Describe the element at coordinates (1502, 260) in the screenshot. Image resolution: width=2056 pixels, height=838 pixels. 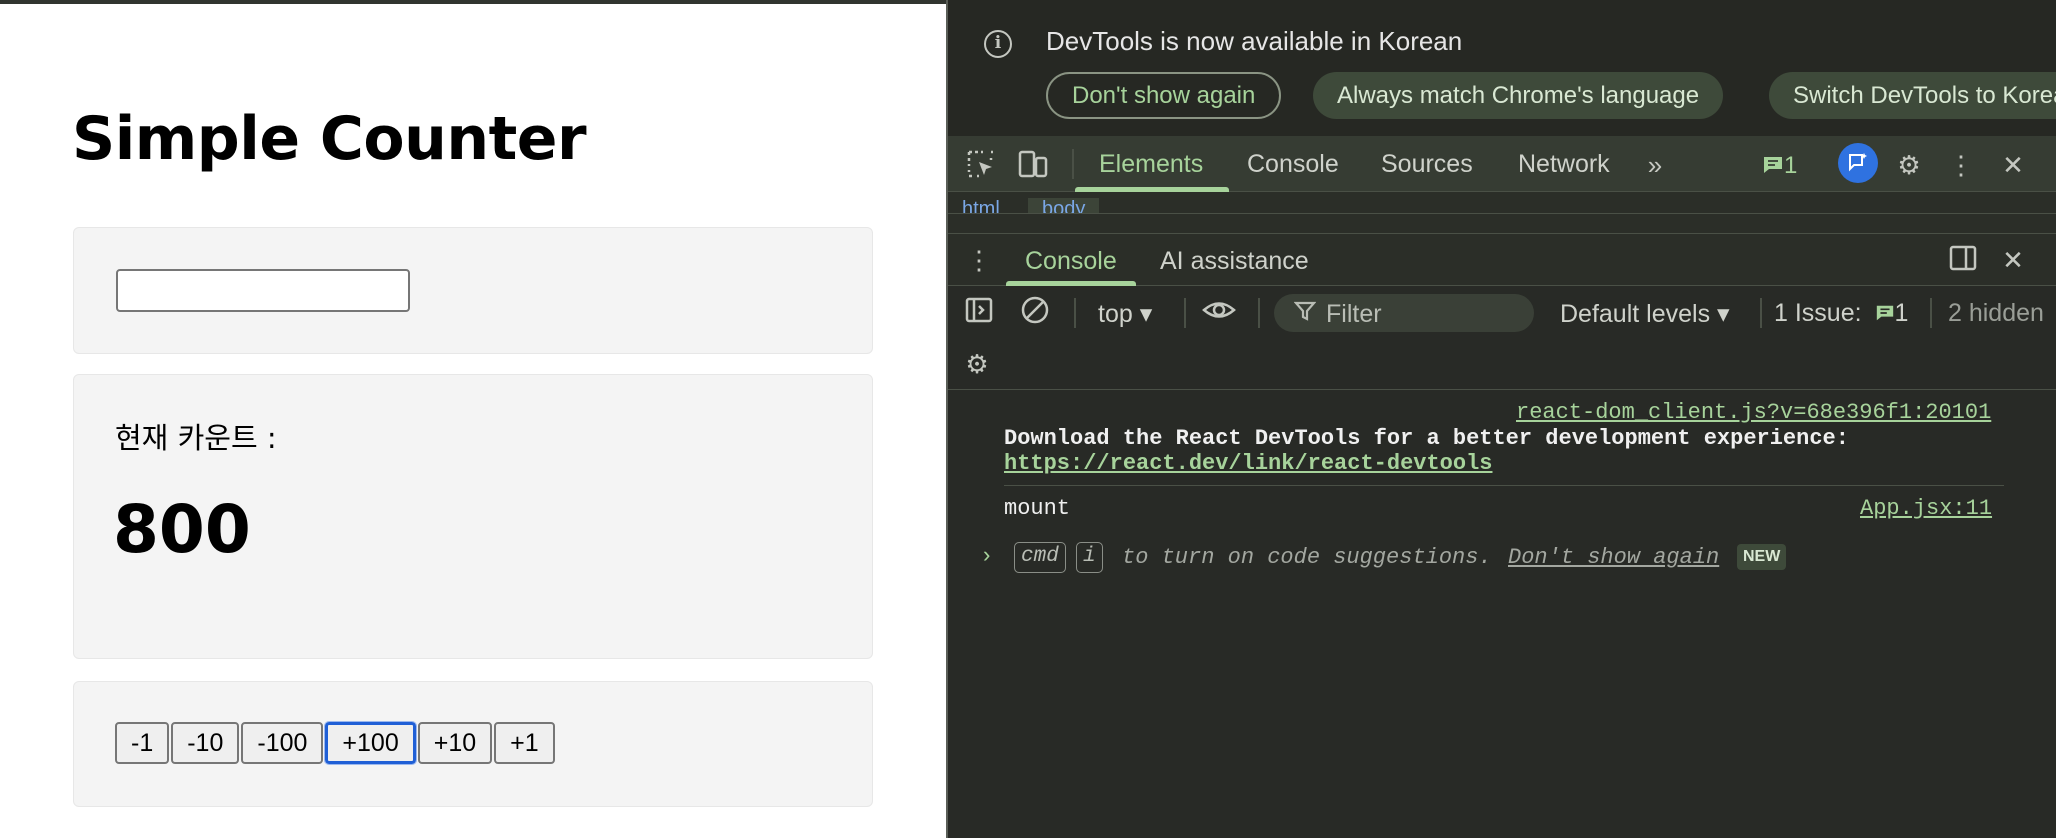
I see `drawer-tabbar: ⋮ Console AI assistance ✕` at that location.